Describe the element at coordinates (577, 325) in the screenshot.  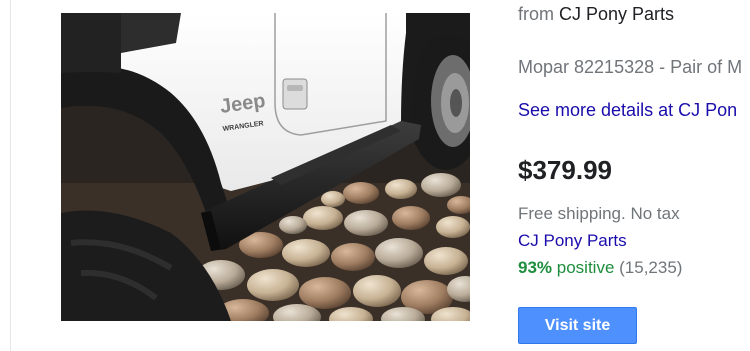
I see `visit-site-button: Visit site` at that location.